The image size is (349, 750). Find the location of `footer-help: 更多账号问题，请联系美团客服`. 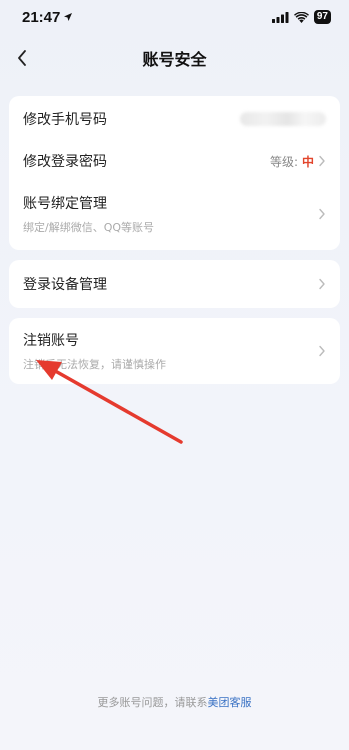

footer-help: 更多账号问题，请联系美团客服 is located at coordinates (174, 702).